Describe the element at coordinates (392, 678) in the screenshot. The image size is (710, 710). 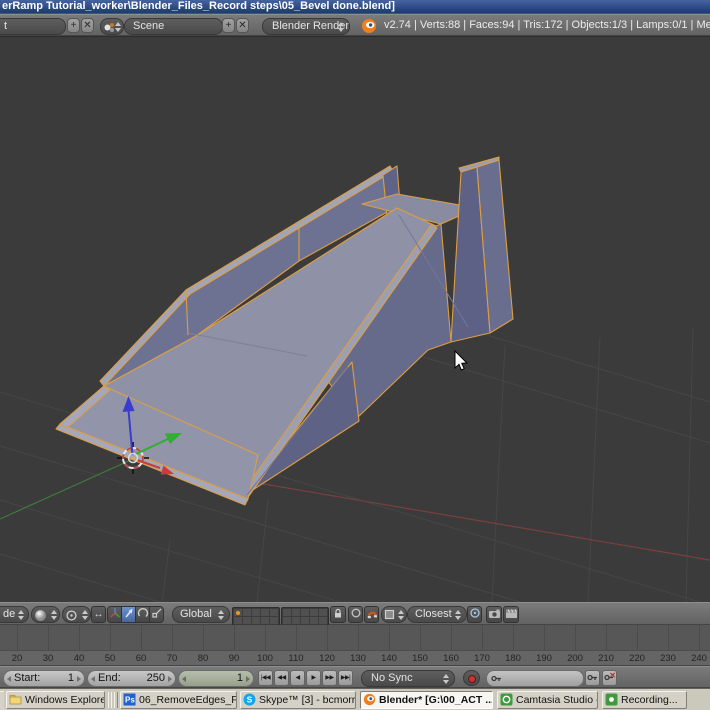
I see `sync-mode-value: No Sync` at that location.